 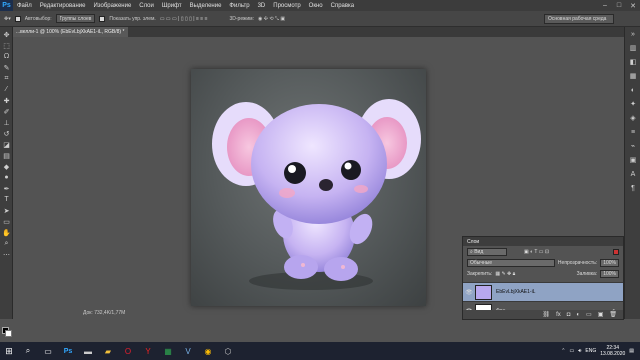 What do you see at coordinates (632, 62) in the screenshot?
I see `color-panel-icon: ◧` at bounding box center [632, 62].